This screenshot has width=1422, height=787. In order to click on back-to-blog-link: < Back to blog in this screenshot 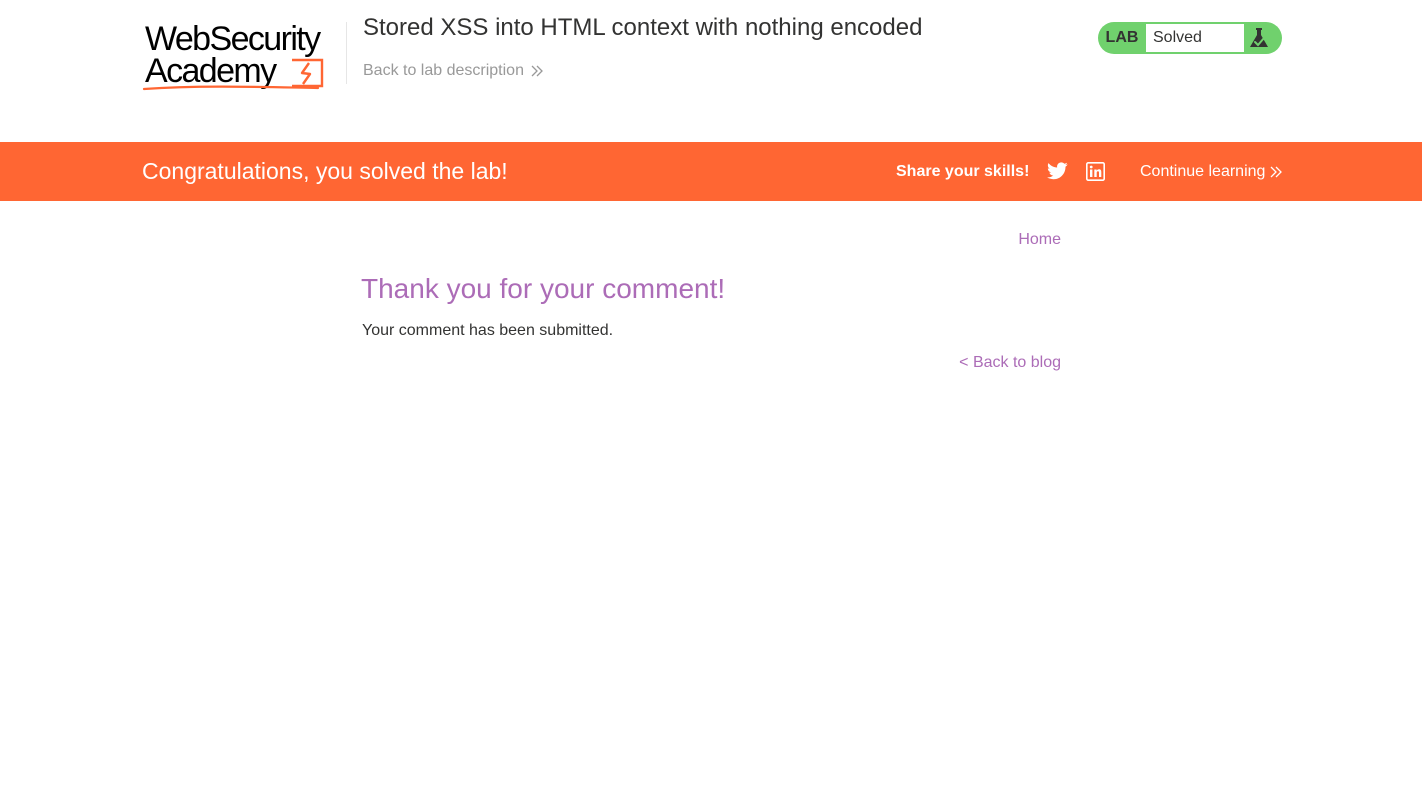, I will do `click(1010, 363)`.